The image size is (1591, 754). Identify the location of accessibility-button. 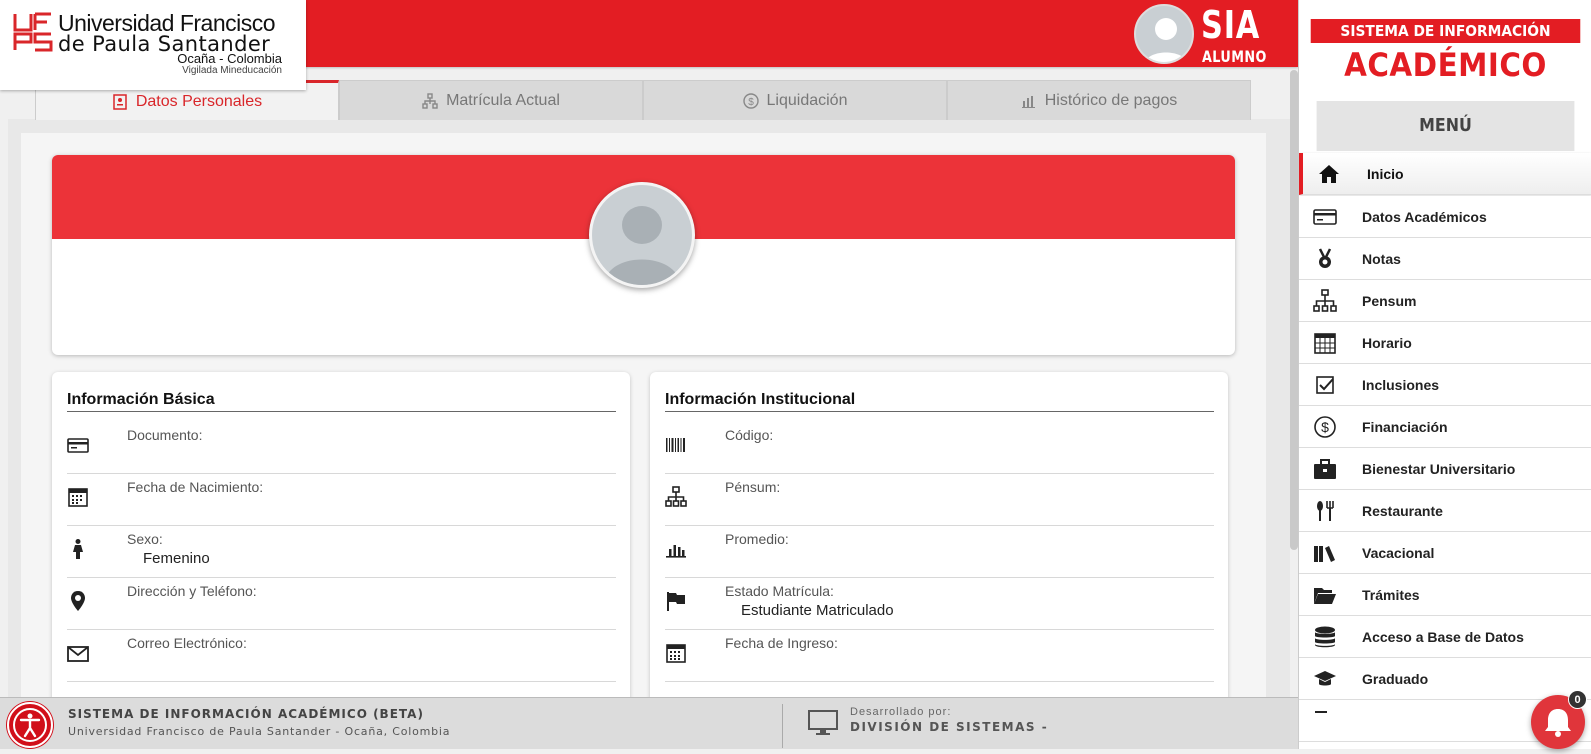
(30, 725).